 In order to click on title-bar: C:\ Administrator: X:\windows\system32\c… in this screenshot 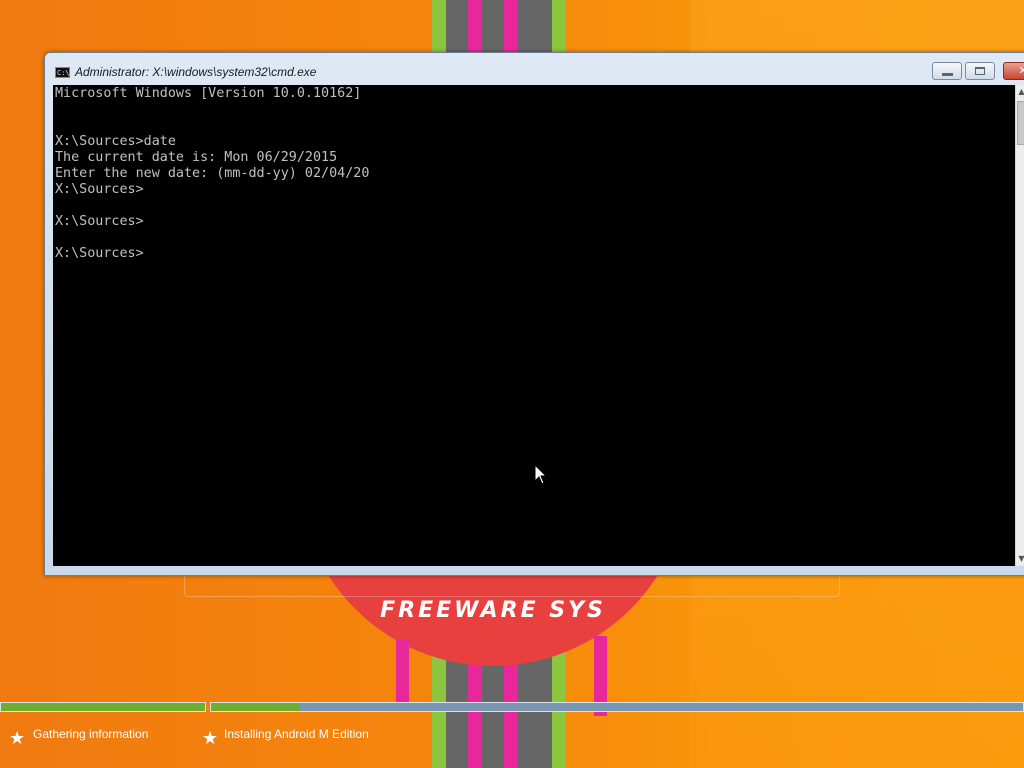, I will do `click(534, 69)`.